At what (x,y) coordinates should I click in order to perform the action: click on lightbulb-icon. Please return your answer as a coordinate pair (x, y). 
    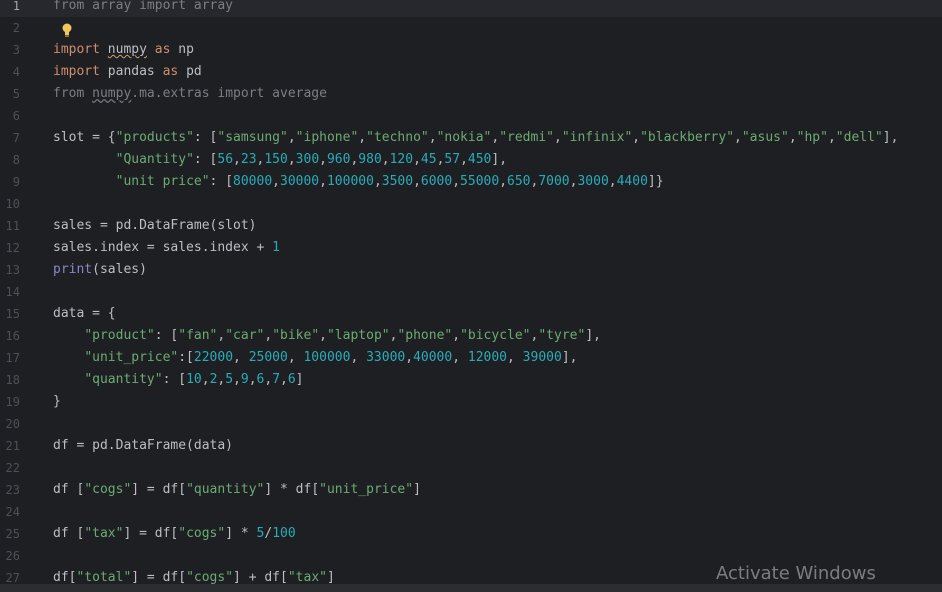
    Looking at the image, I should click on (67, 30).